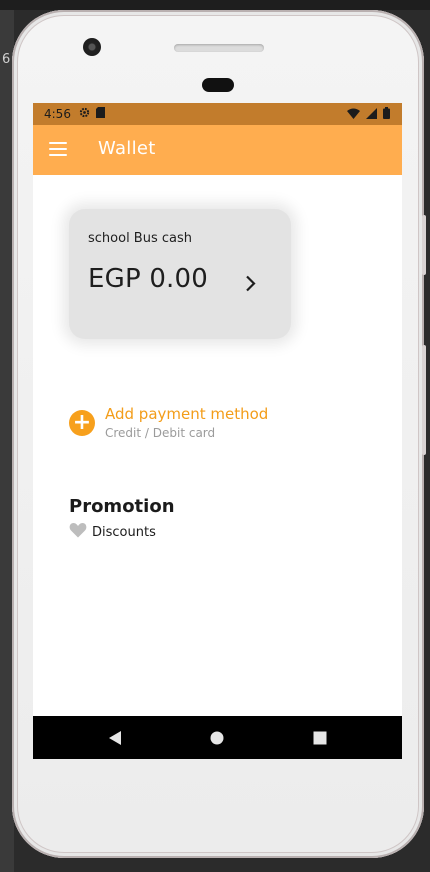  Describe the element at coordinates (140, 238) in the screenshot. I see `wallet-card-label: school Bus cash` at that location.